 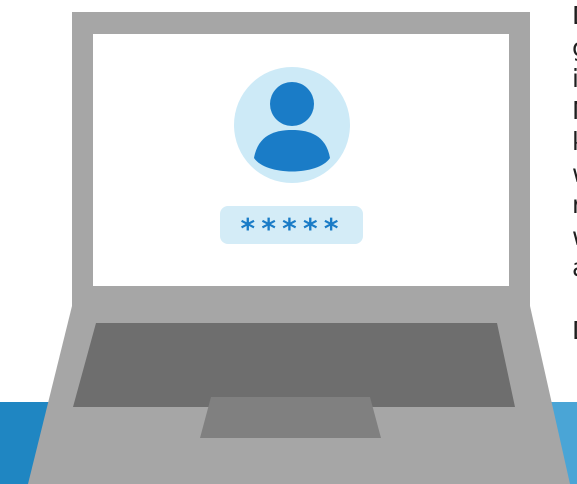 I want to click on password-mask-text: *****, so click(x=291, y=228).